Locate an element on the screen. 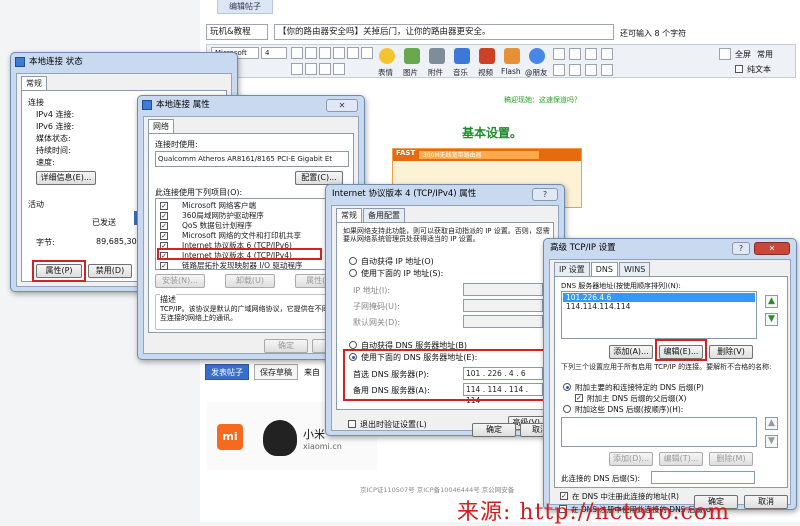 The height and width of the screenshot is (526, 800). common-link: 常用 is located at coordinates (765, 54).